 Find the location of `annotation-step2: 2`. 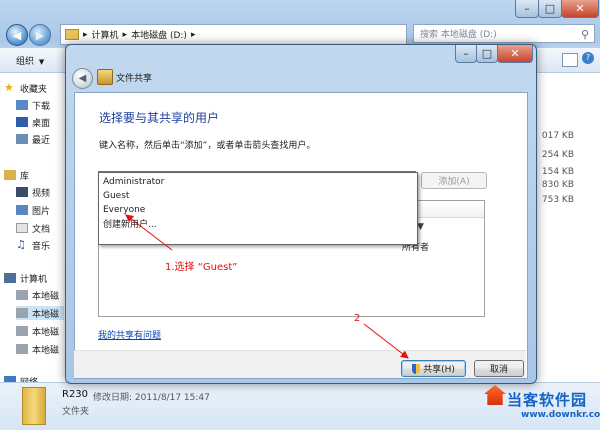

annotation-step2: 2 is located at coordinates (357, 318).